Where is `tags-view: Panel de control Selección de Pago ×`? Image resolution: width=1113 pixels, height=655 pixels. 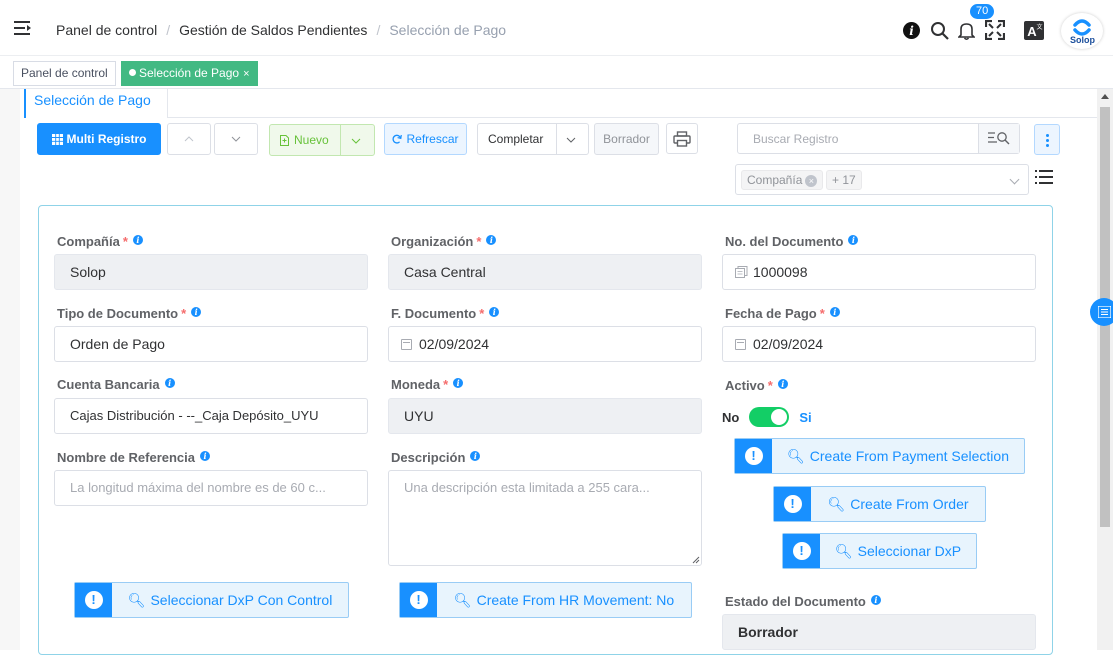
tags-view: Panel de control Selección de Pago × is located at coordinates (556, 73).